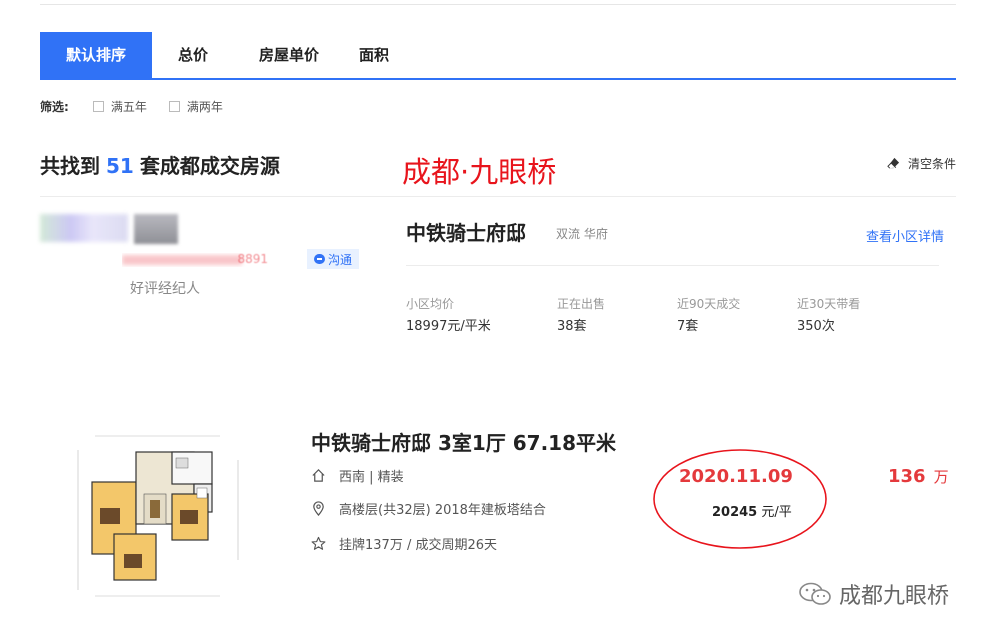  I want to click on deal-info-text: 挂牌137万 / 成交周期26天, so click(418, 545).